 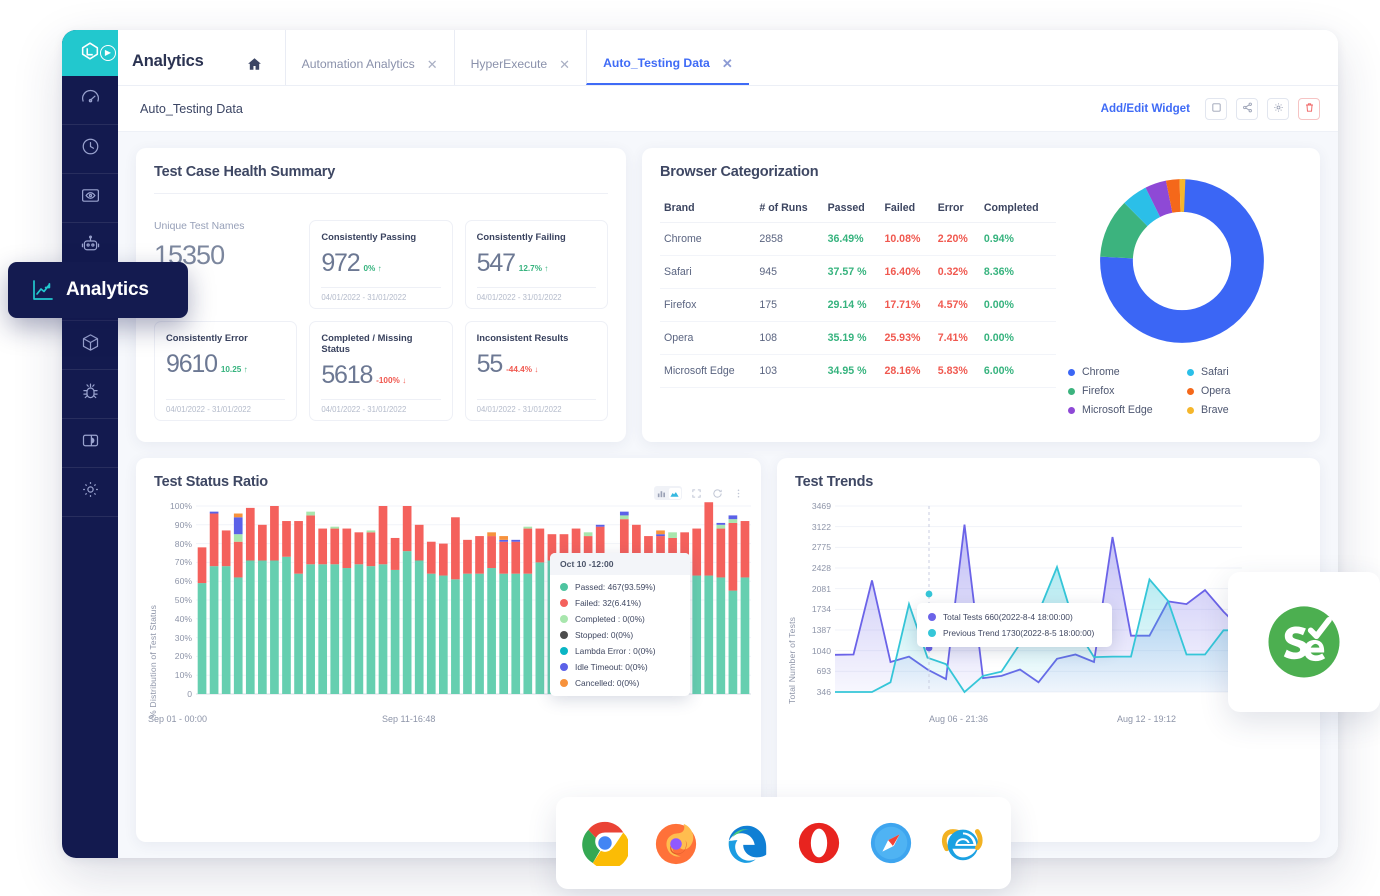 I want to click on edge-icon, so click(x=748, y=843).